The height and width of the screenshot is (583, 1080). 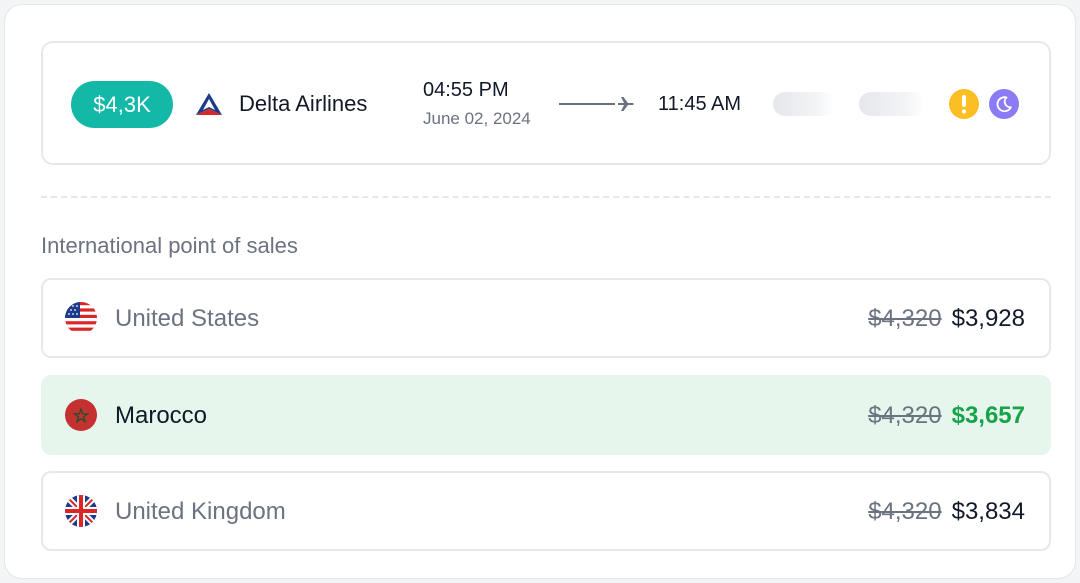 What do you see at coordinates (546, 197) in the screenshot?
I see `dashed-divider` at bounding box center [546, 197].